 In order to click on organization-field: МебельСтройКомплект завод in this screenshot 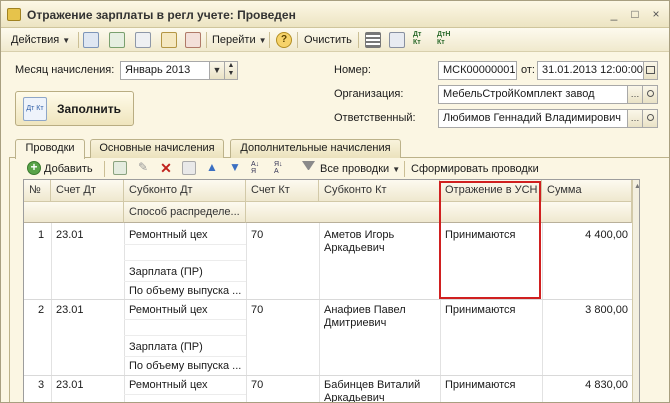, I will do `click(533, 94)`.